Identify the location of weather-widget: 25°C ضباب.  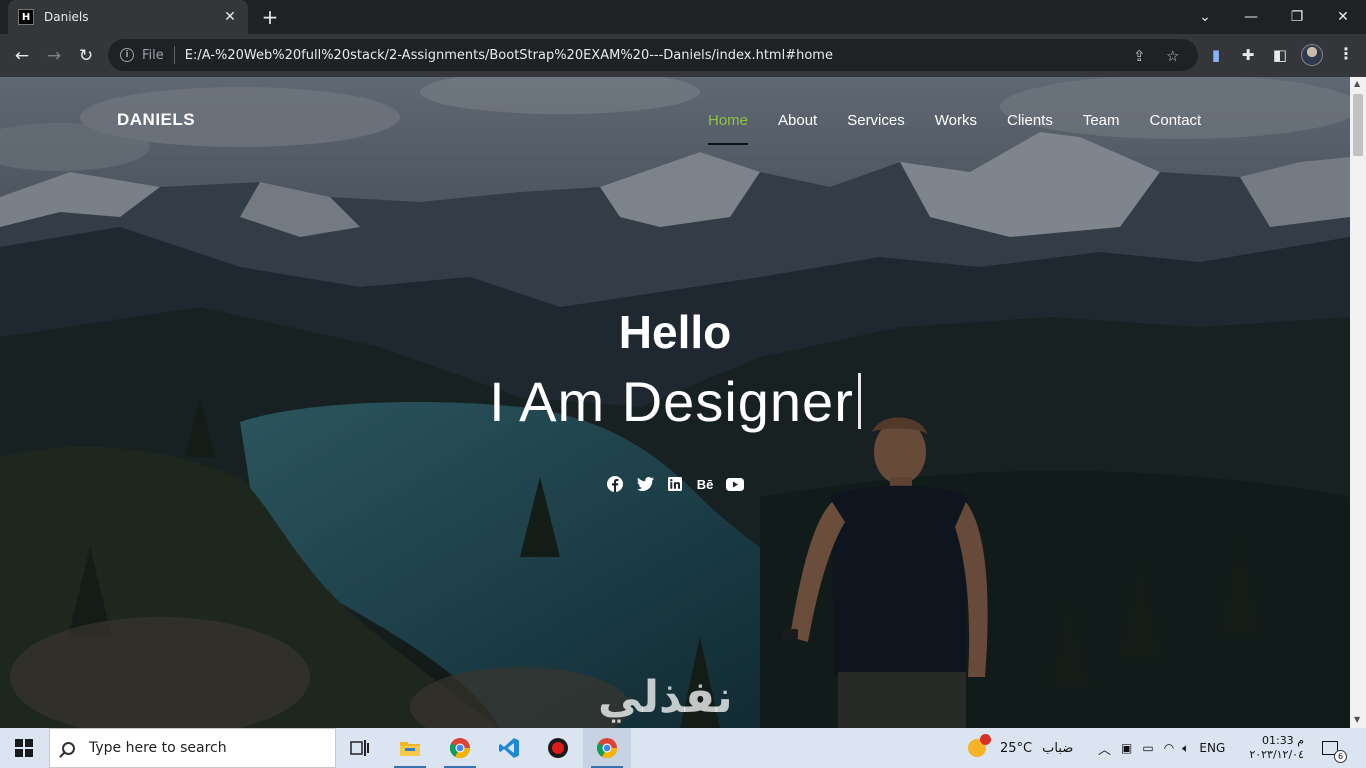
(1020, 748).